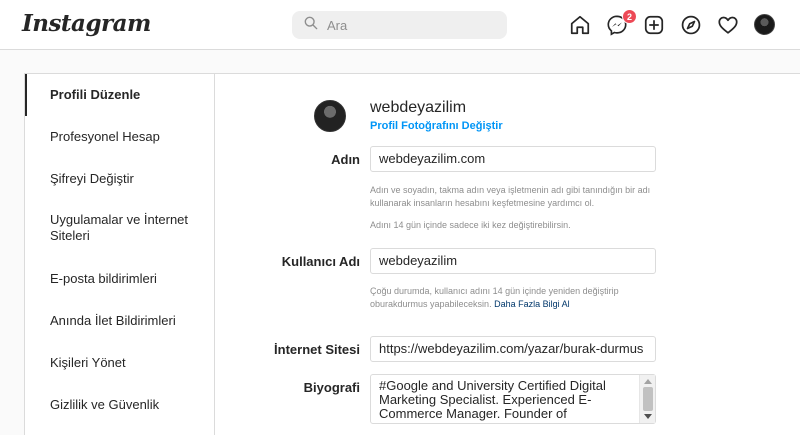  I want to click on profile-avatar-icon, so click(765, 25).